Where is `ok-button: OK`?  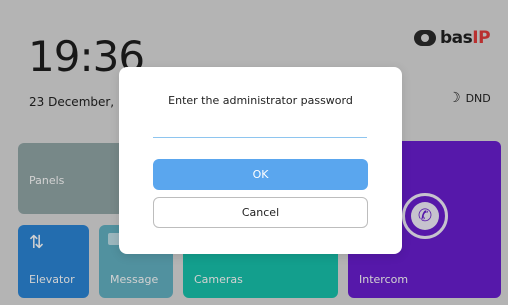 ok-button: OK is located at coordinates (260, 174).